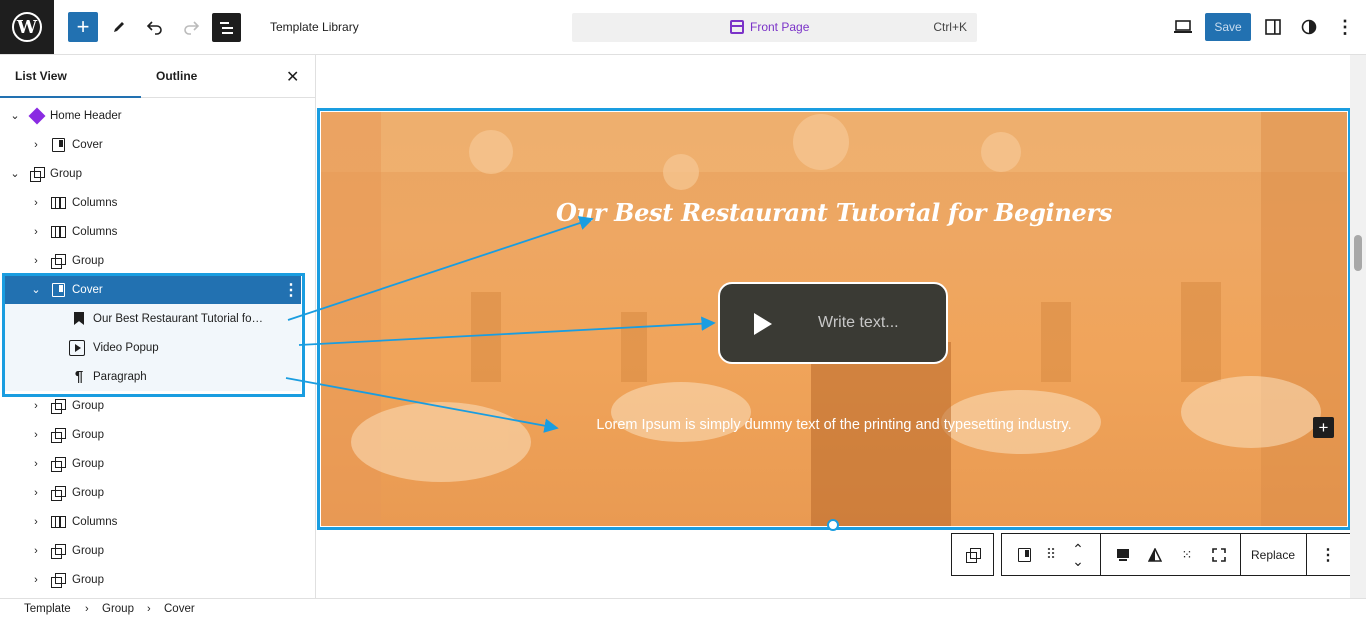  Describe the element at coordinates (226, 27) in the screenshot. I see `document-overview-button` at that location.